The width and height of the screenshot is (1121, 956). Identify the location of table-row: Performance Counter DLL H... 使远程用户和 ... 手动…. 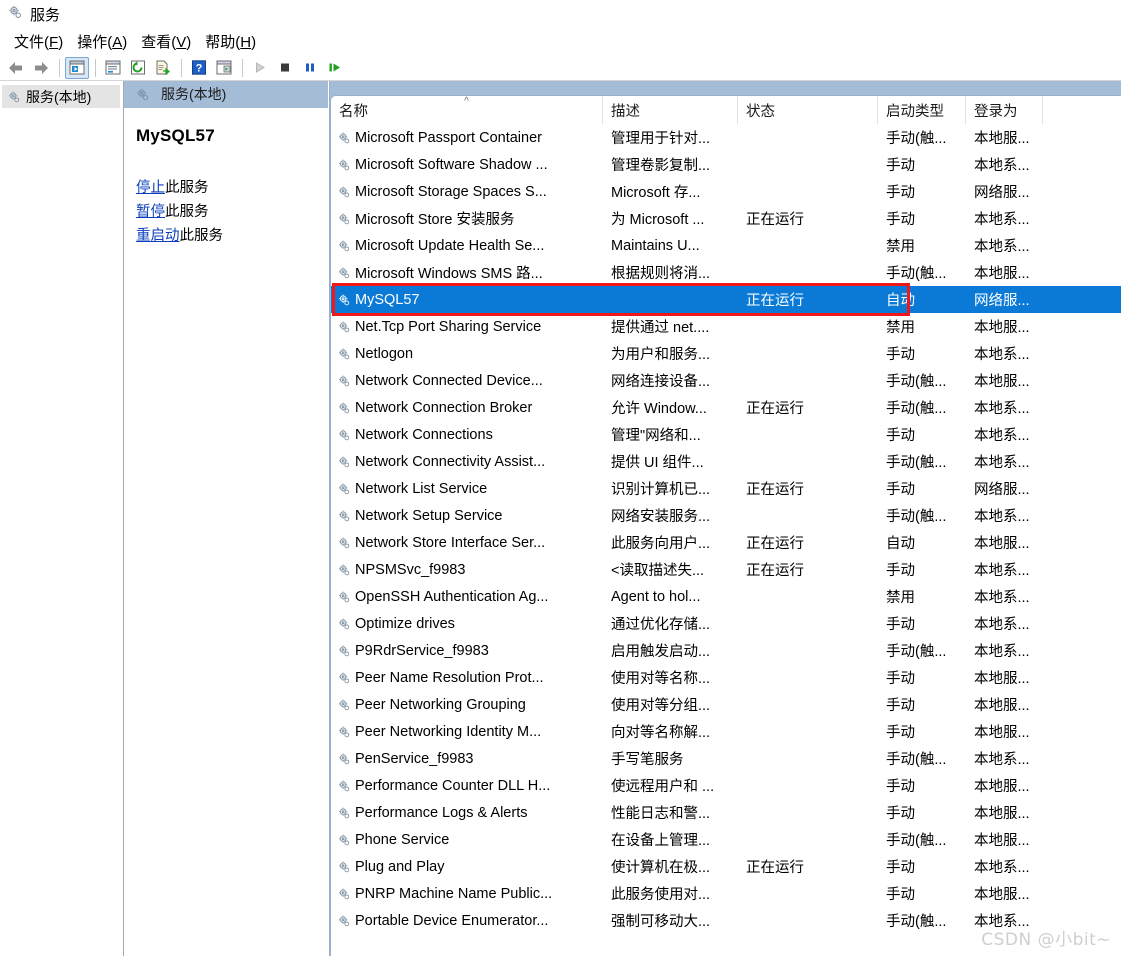
(726, 785).